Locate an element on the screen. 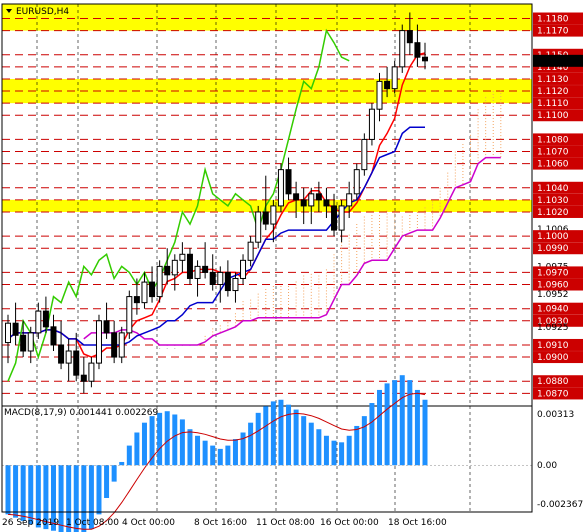 The width and height of the screenshot is (587, 532). price-label: 1.0990 is located at coordinates (553, 249).